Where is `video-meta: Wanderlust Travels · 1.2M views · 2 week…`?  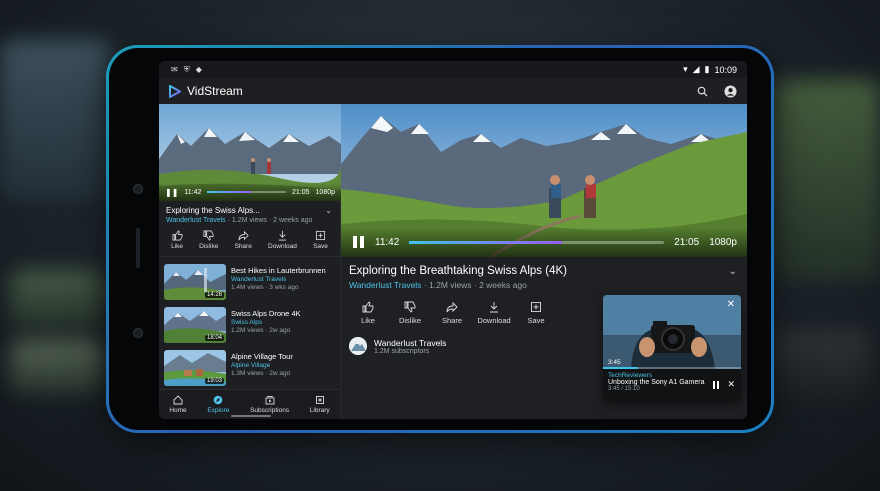 video-meta: Wanderlust Travels · 1.2M views · 2 week… is located at coordinates (239, 220).